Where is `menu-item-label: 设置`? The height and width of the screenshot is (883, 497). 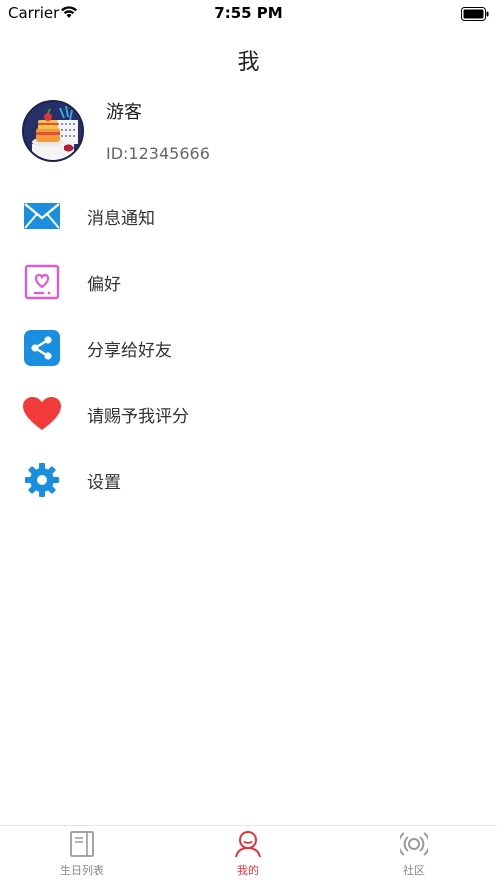 menu-item-label: 设置 is located at coordinates (104, 483).